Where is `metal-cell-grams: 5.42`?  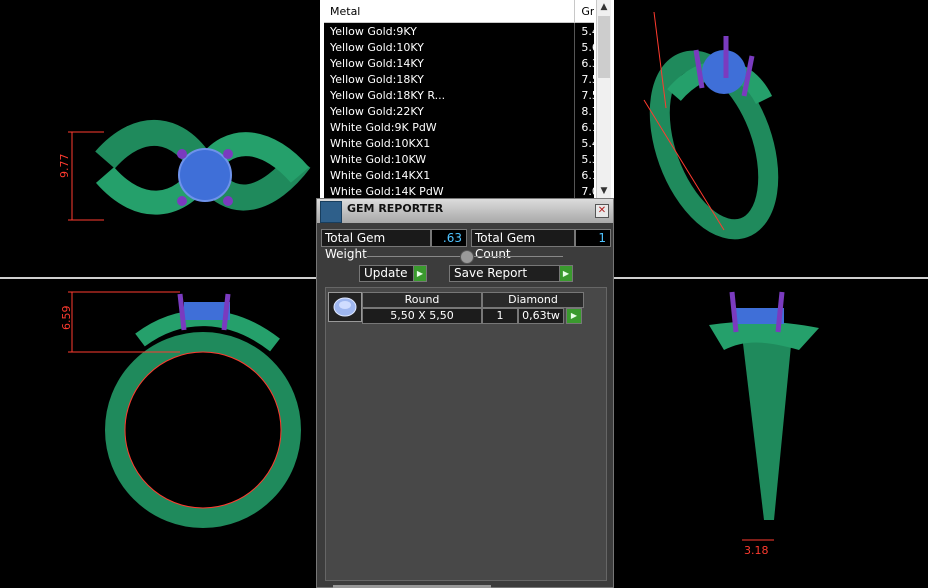 metal-cell-grams: 5.42 is located at coordinates (584, 30).